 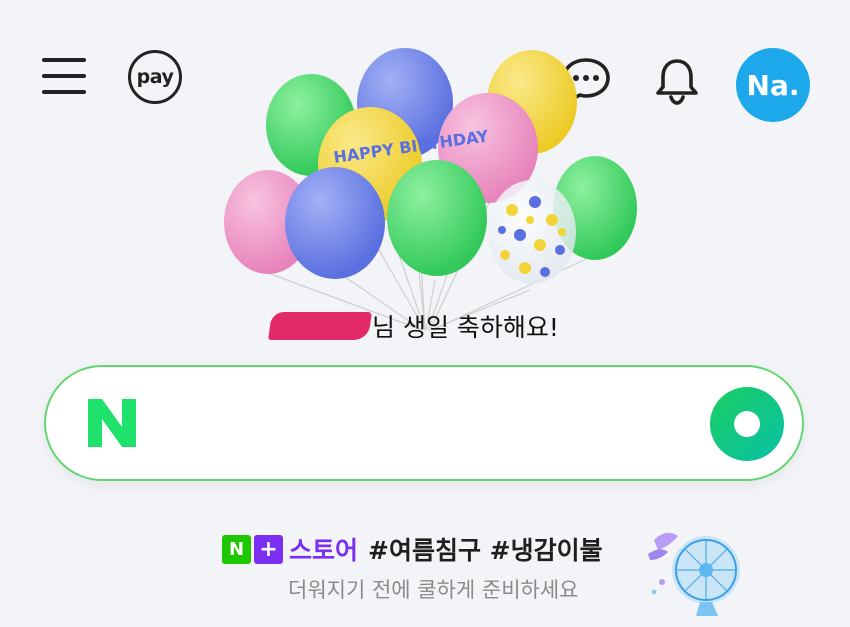 I want to click on summer-fan-icon, so click(x=695, y=570).